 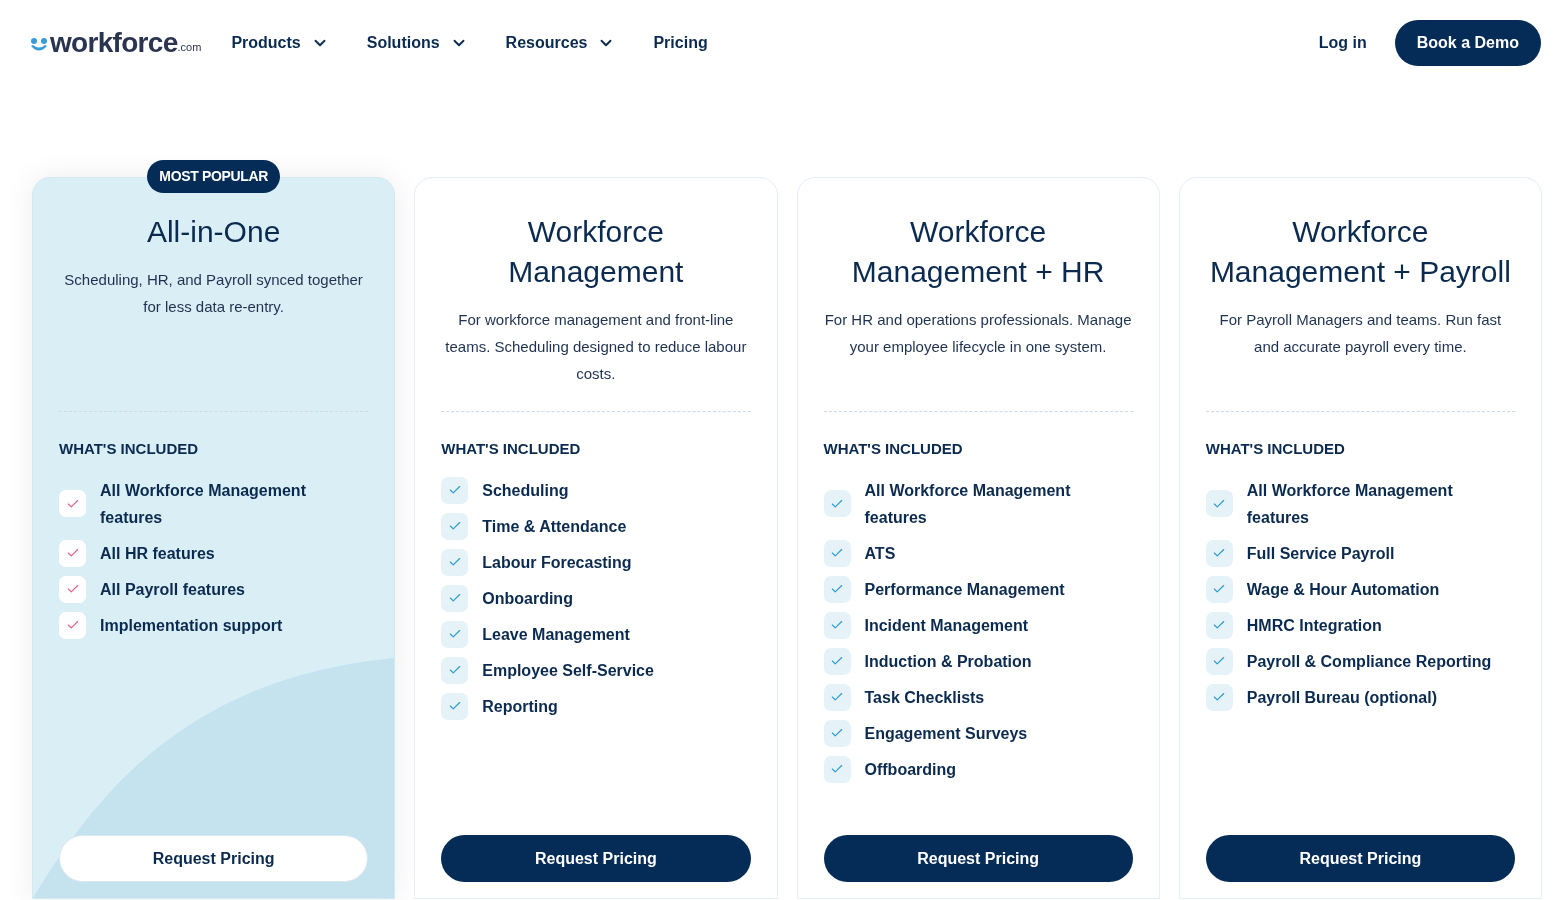 What do you see at coordinates (946, 733) in the screenshot?
I see `feature-text: Engagement Surveys` at bounding box center [946, 733].